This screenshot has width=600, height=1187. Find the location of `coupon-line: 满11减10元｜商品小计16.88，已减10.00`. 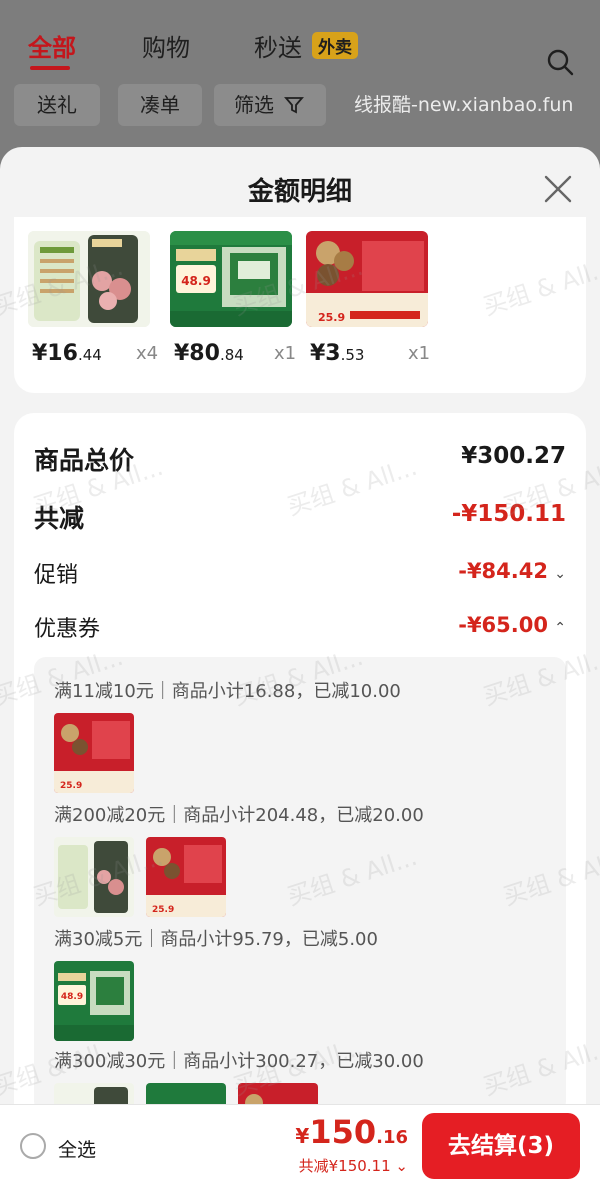

coupon-line: 满11减10元｜商品小计16.88，已减10.00 is located at coordinates (227, 691).